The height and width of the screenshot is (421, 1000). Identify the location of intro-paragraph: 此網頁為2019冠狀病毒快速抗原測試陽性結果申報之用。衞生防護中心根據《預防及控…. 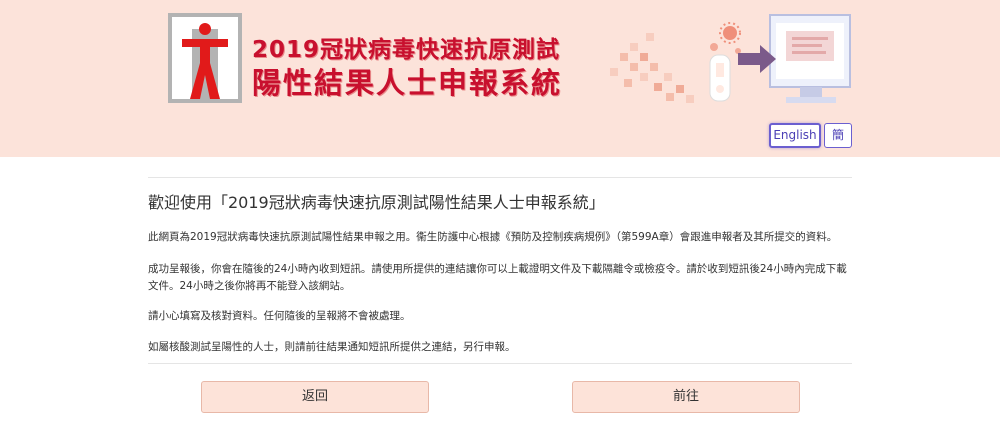
(493, 237).